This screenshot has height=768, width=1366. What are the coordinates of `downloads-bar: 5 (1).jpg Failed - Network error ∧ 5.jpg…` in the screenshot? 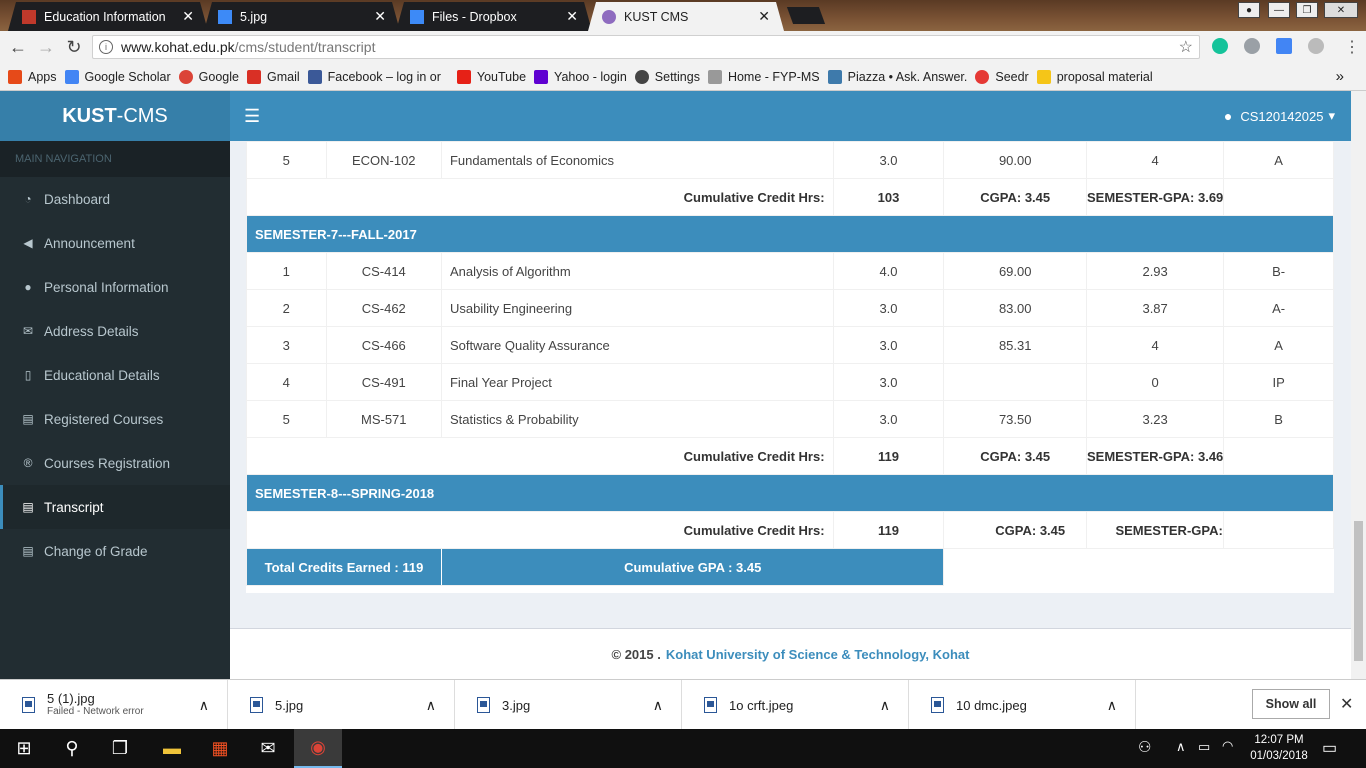 It's located at (683, 704).